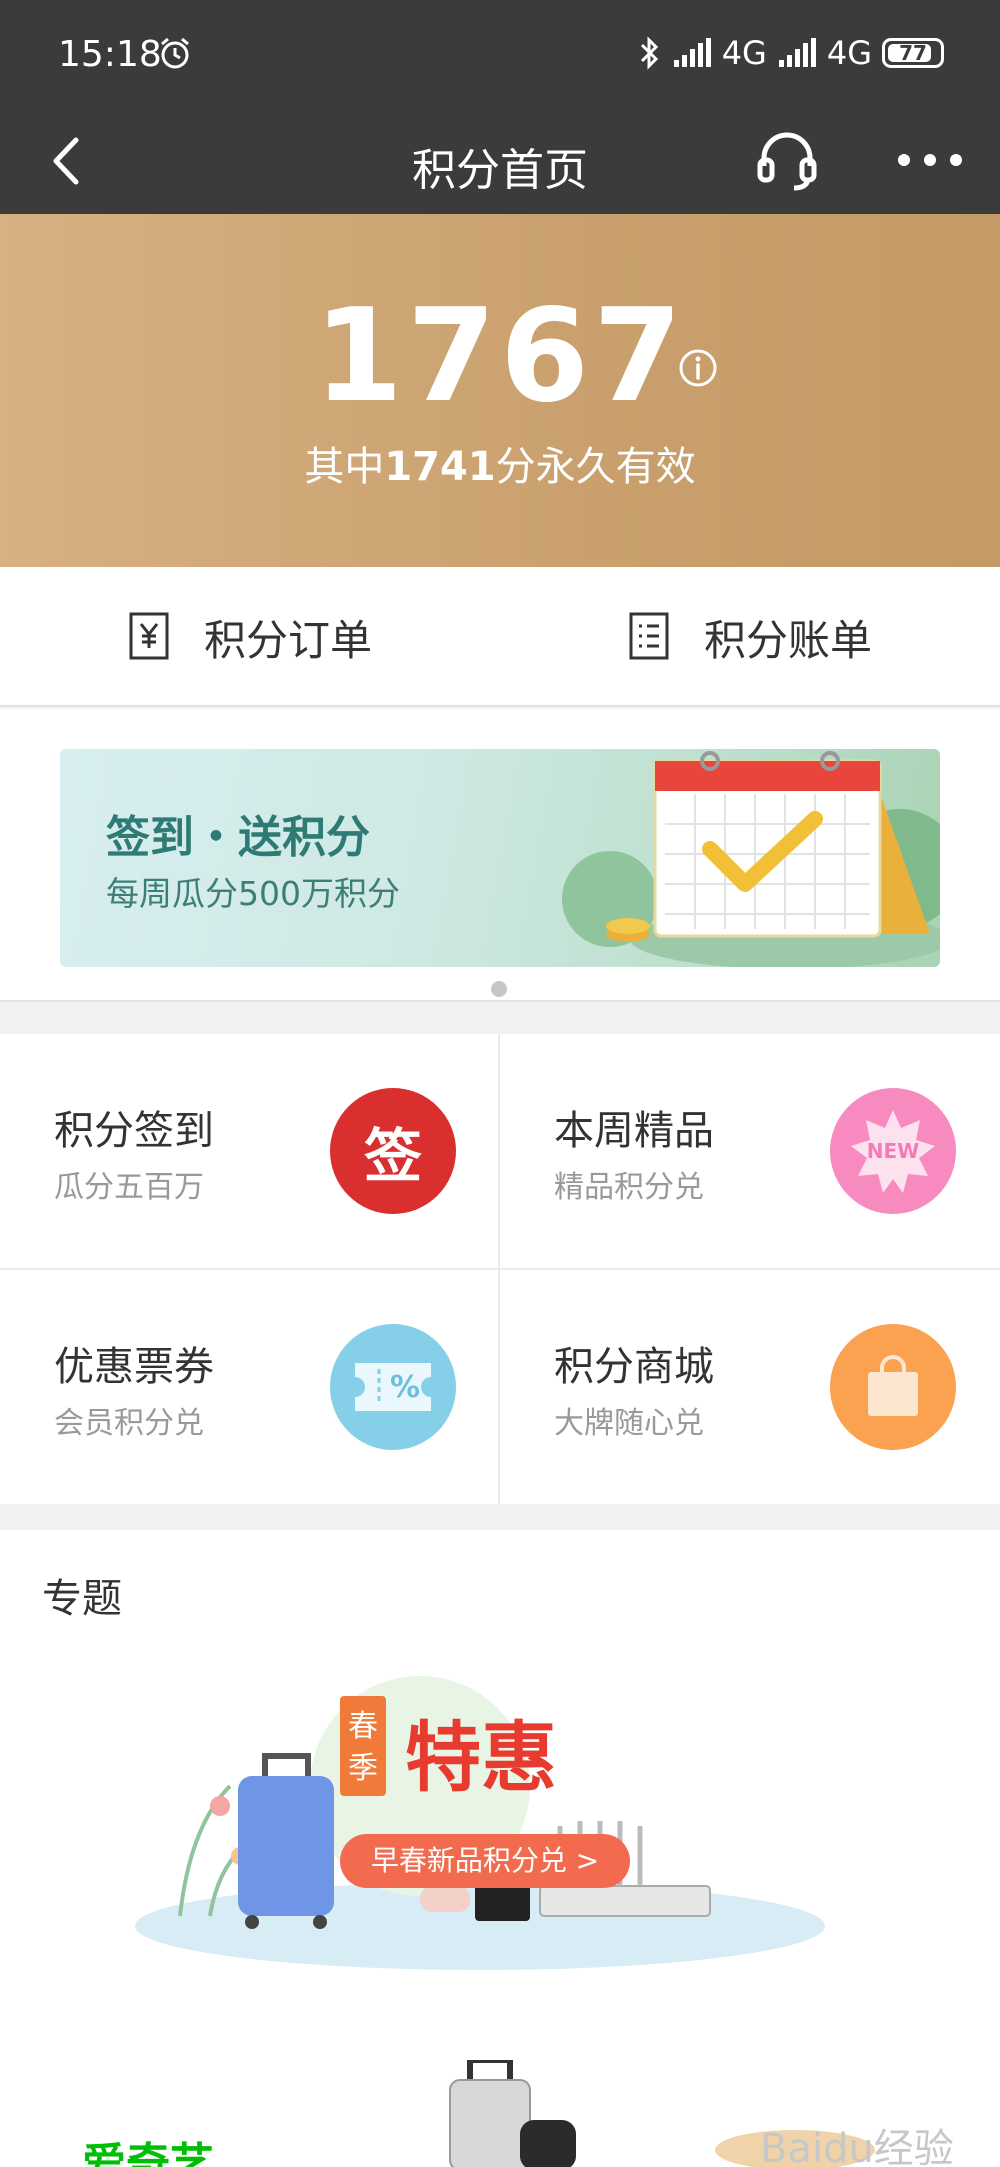  Describe the element at coordinates (698, 368) in the screenshot. I see `info-icon` at that location.